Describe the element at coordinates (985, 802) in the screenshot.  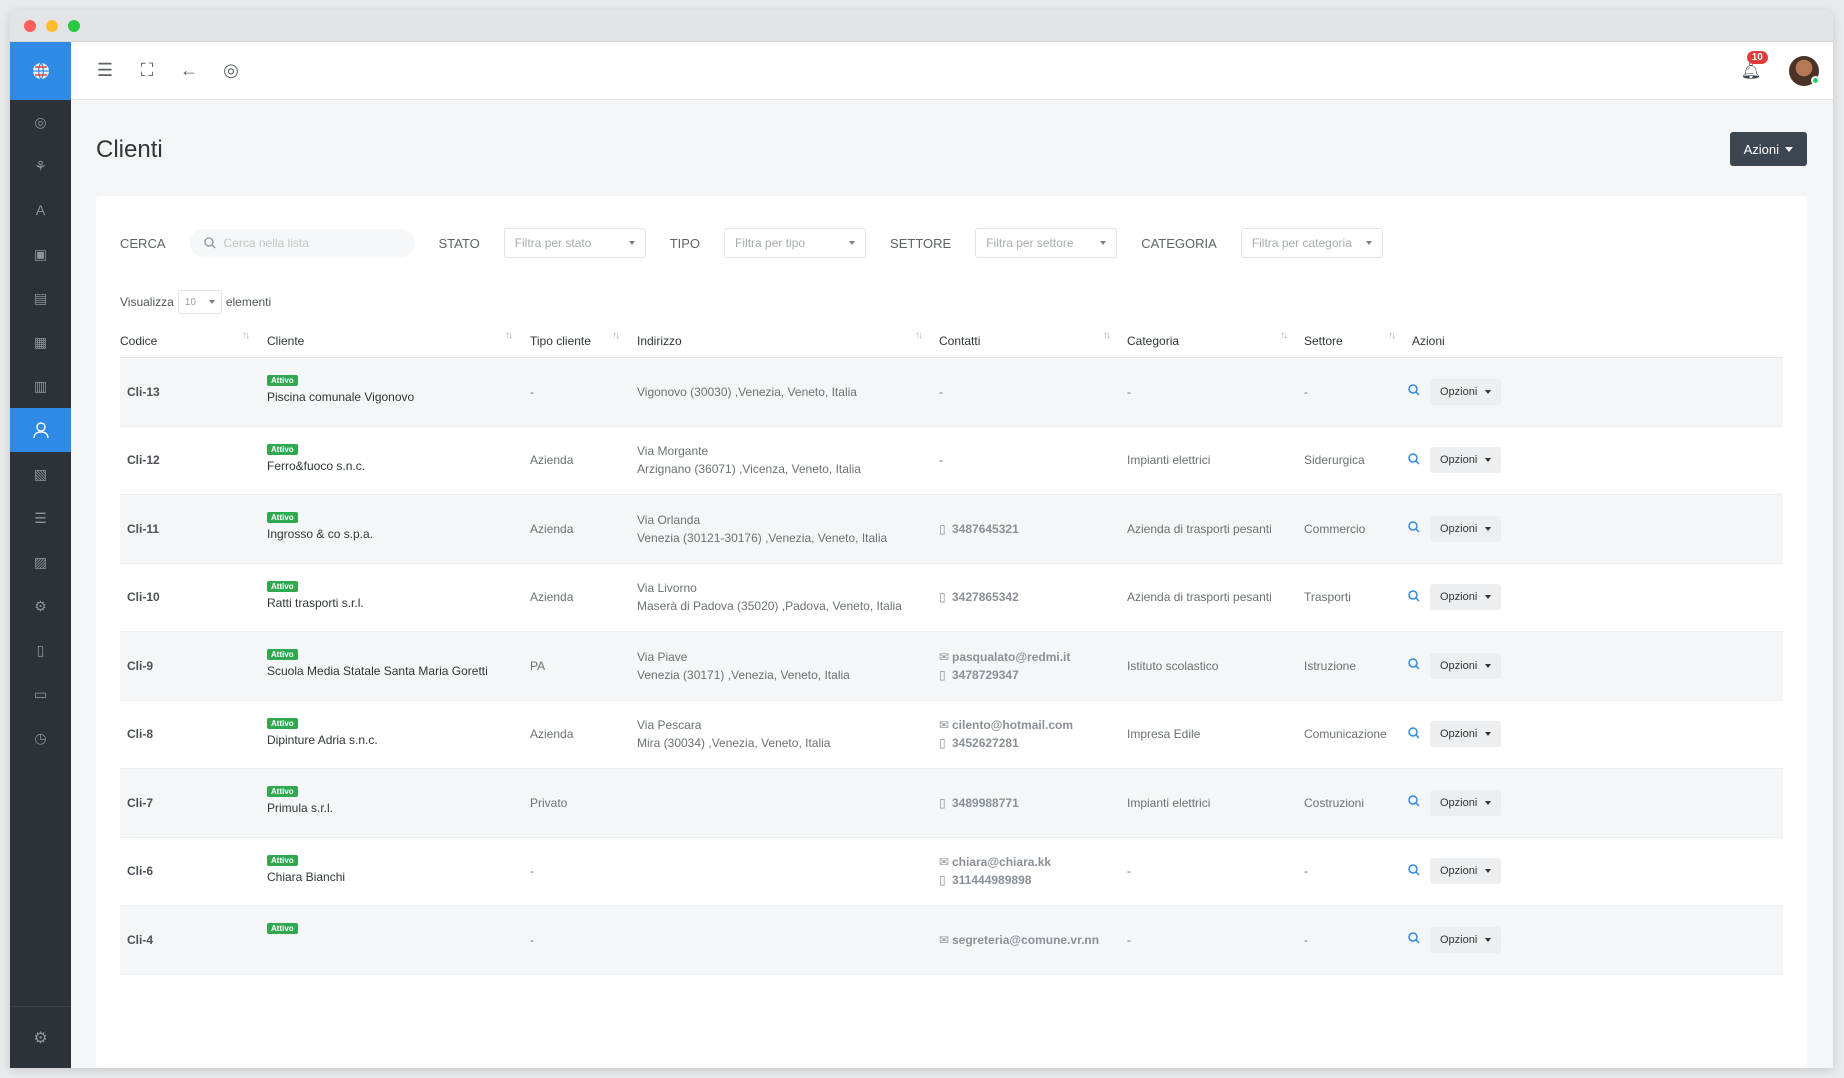
I see `phone-text: 3489988771` at that location.